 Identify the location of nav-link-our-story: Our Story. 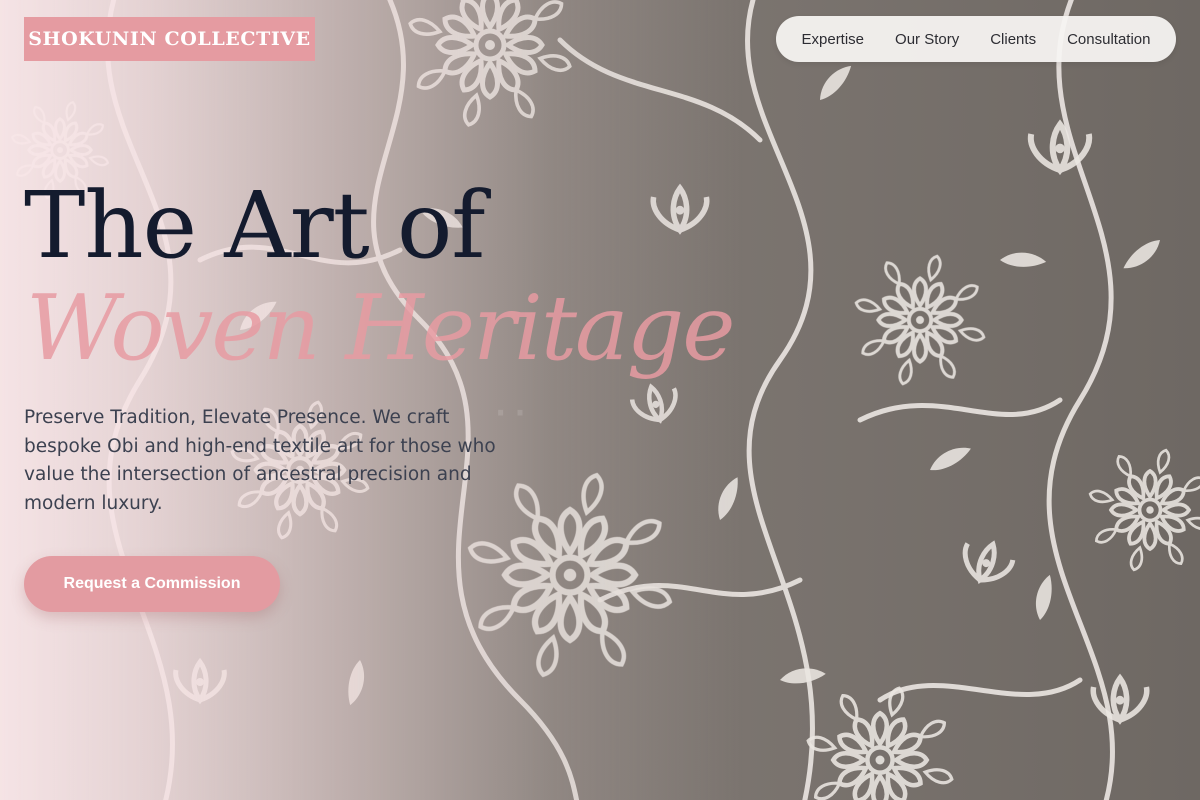
(927, 39).